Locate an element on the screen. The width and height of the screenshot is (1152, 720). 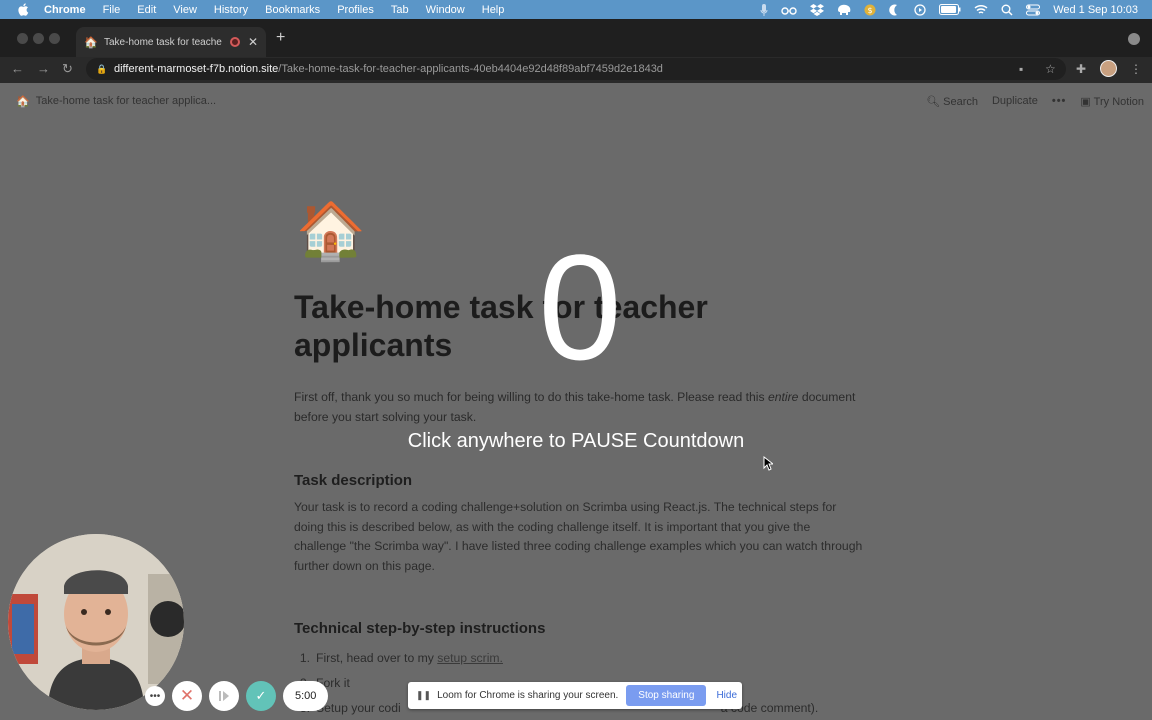
hide-button: Hide is located at coordinates (726, 695).